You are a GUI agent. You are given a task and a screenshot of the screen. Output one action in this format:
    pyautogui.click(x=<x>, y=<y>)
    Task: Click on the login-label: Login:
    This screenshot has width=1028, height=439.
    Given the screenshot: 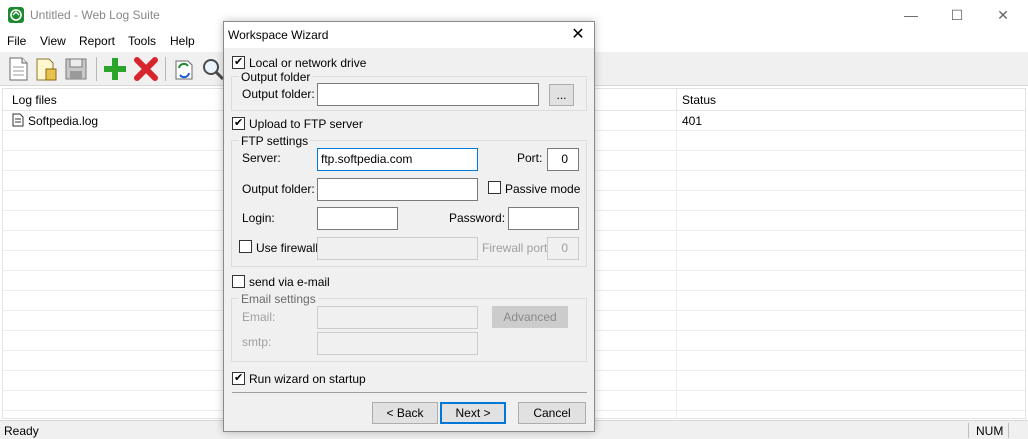 What is the action you would take?
    pyautogui.click(x=258, y=218)
    